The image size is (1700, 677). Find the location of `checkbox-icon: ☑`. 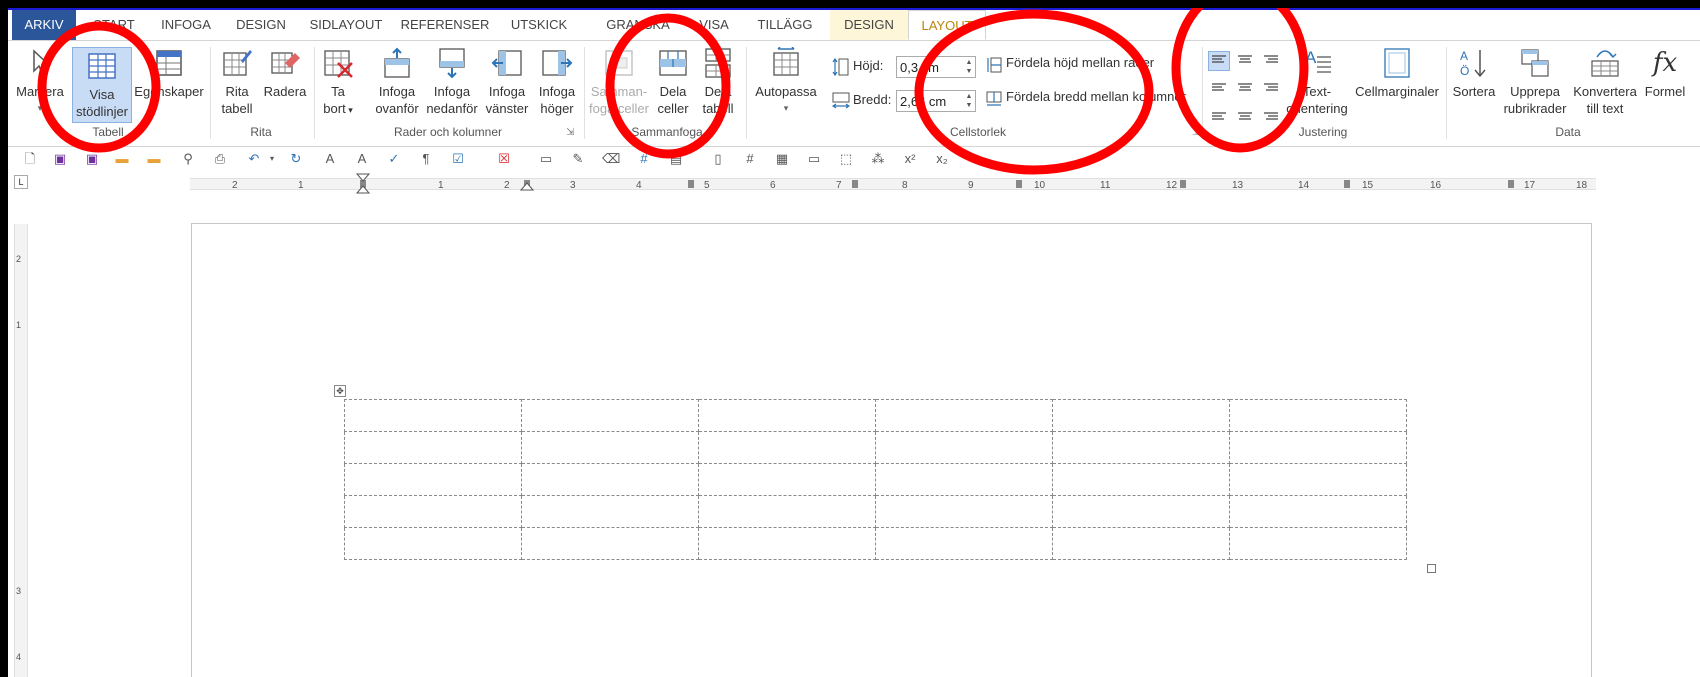

checkbox-icon: ☑ is located at coordinates (458, 159).